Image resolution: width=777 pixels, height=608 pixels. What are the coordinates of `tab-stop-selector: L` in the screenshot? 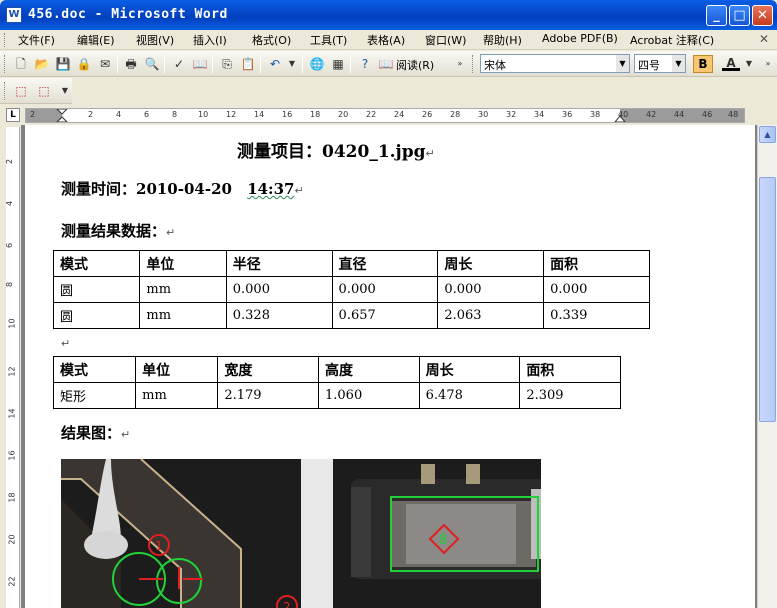 It's located at (13, 115).